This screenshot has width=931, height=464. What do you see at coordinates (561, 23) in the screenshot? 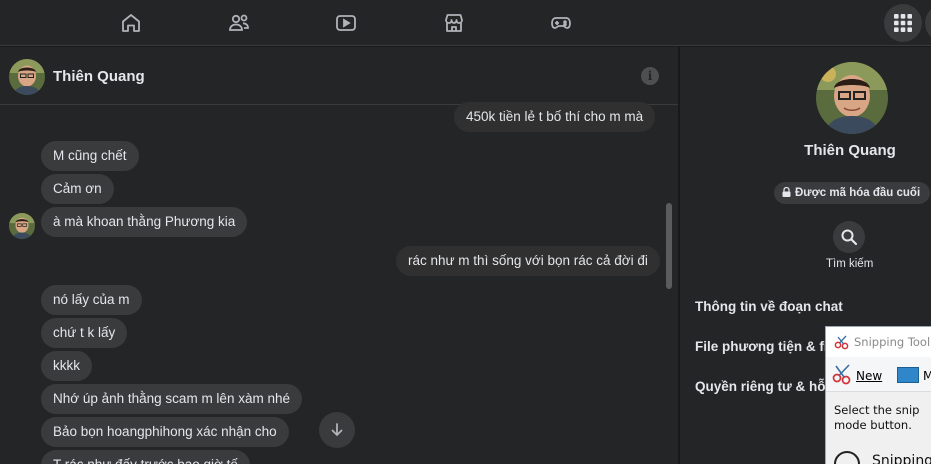
I see `gaming-icon` at bounding box center [561, 23].